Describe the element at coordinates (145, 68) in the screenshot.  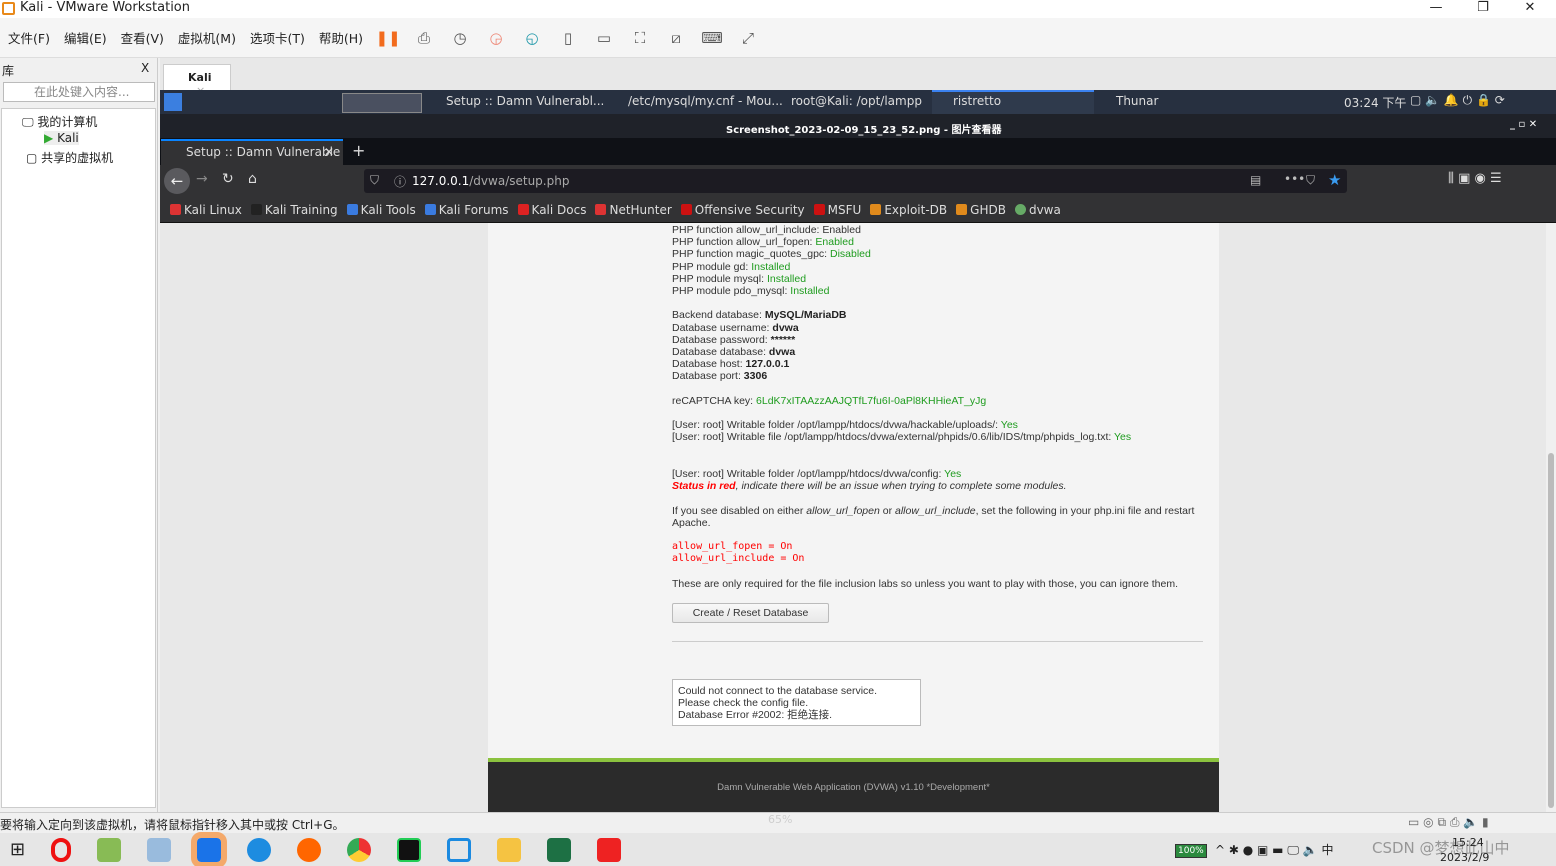
I see `library-close-button: X` at that location.